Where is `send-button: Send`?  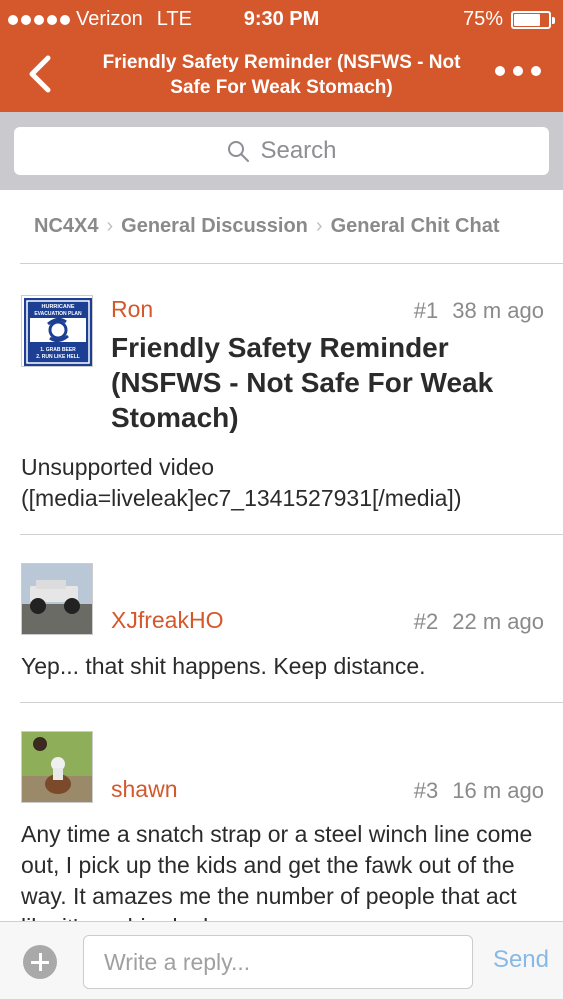 send-button: Send is located at coordinates (521, 960).